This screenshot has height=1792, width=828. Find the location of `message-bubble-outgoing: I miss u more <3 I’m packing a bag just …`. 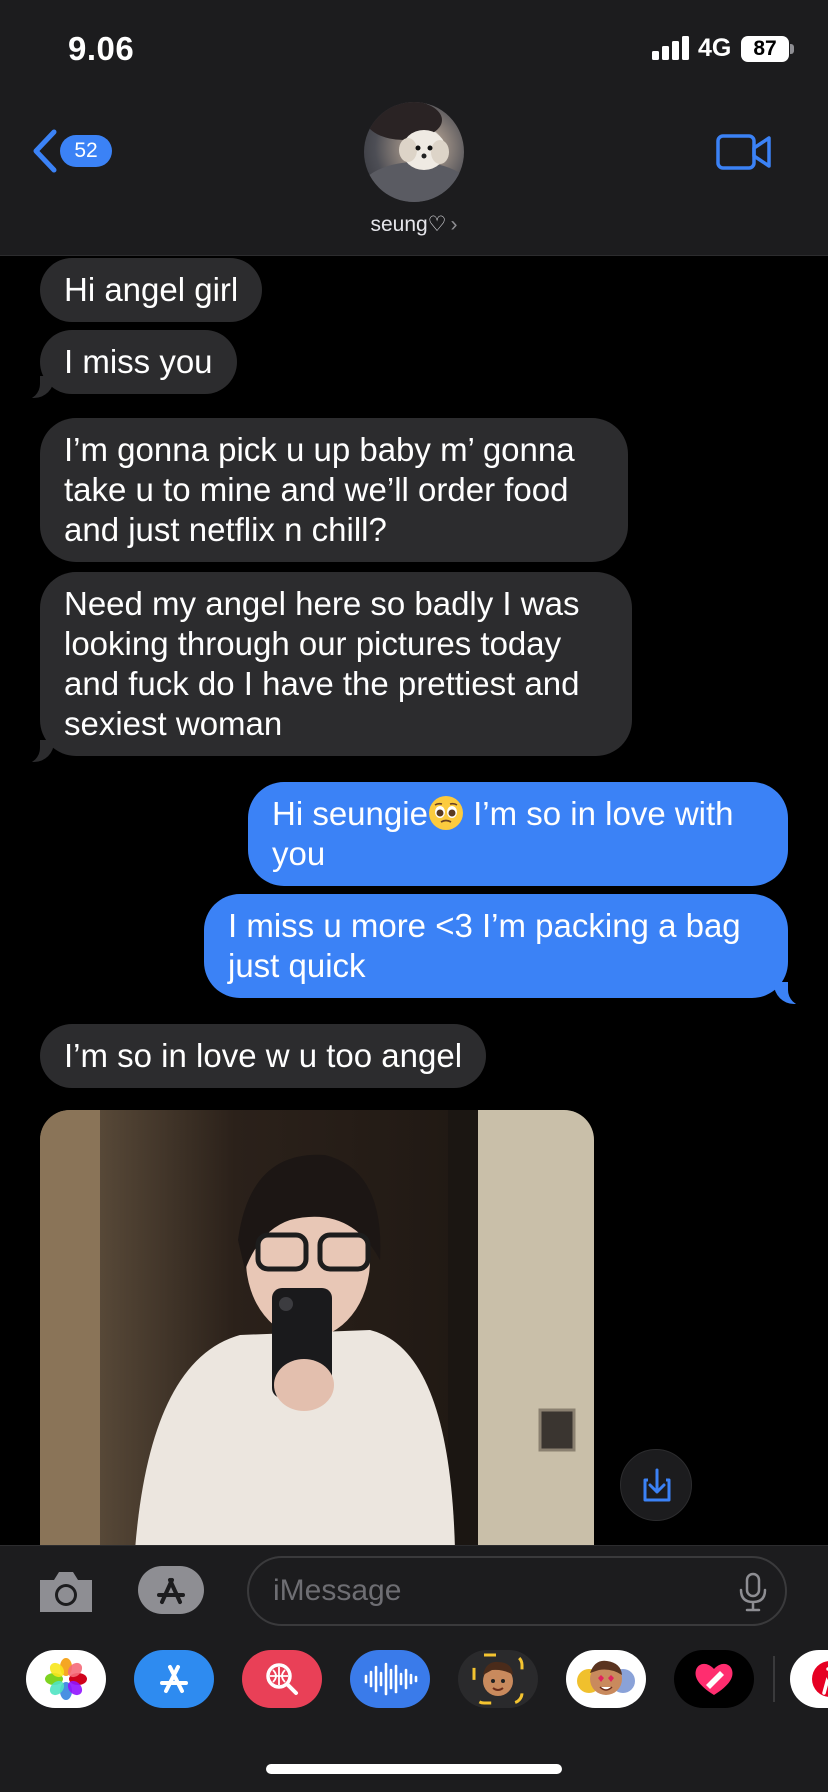

message-bubble-outgoing: I miss u more <3 I’m packing a bag just … is located at coordinates (496, 946).